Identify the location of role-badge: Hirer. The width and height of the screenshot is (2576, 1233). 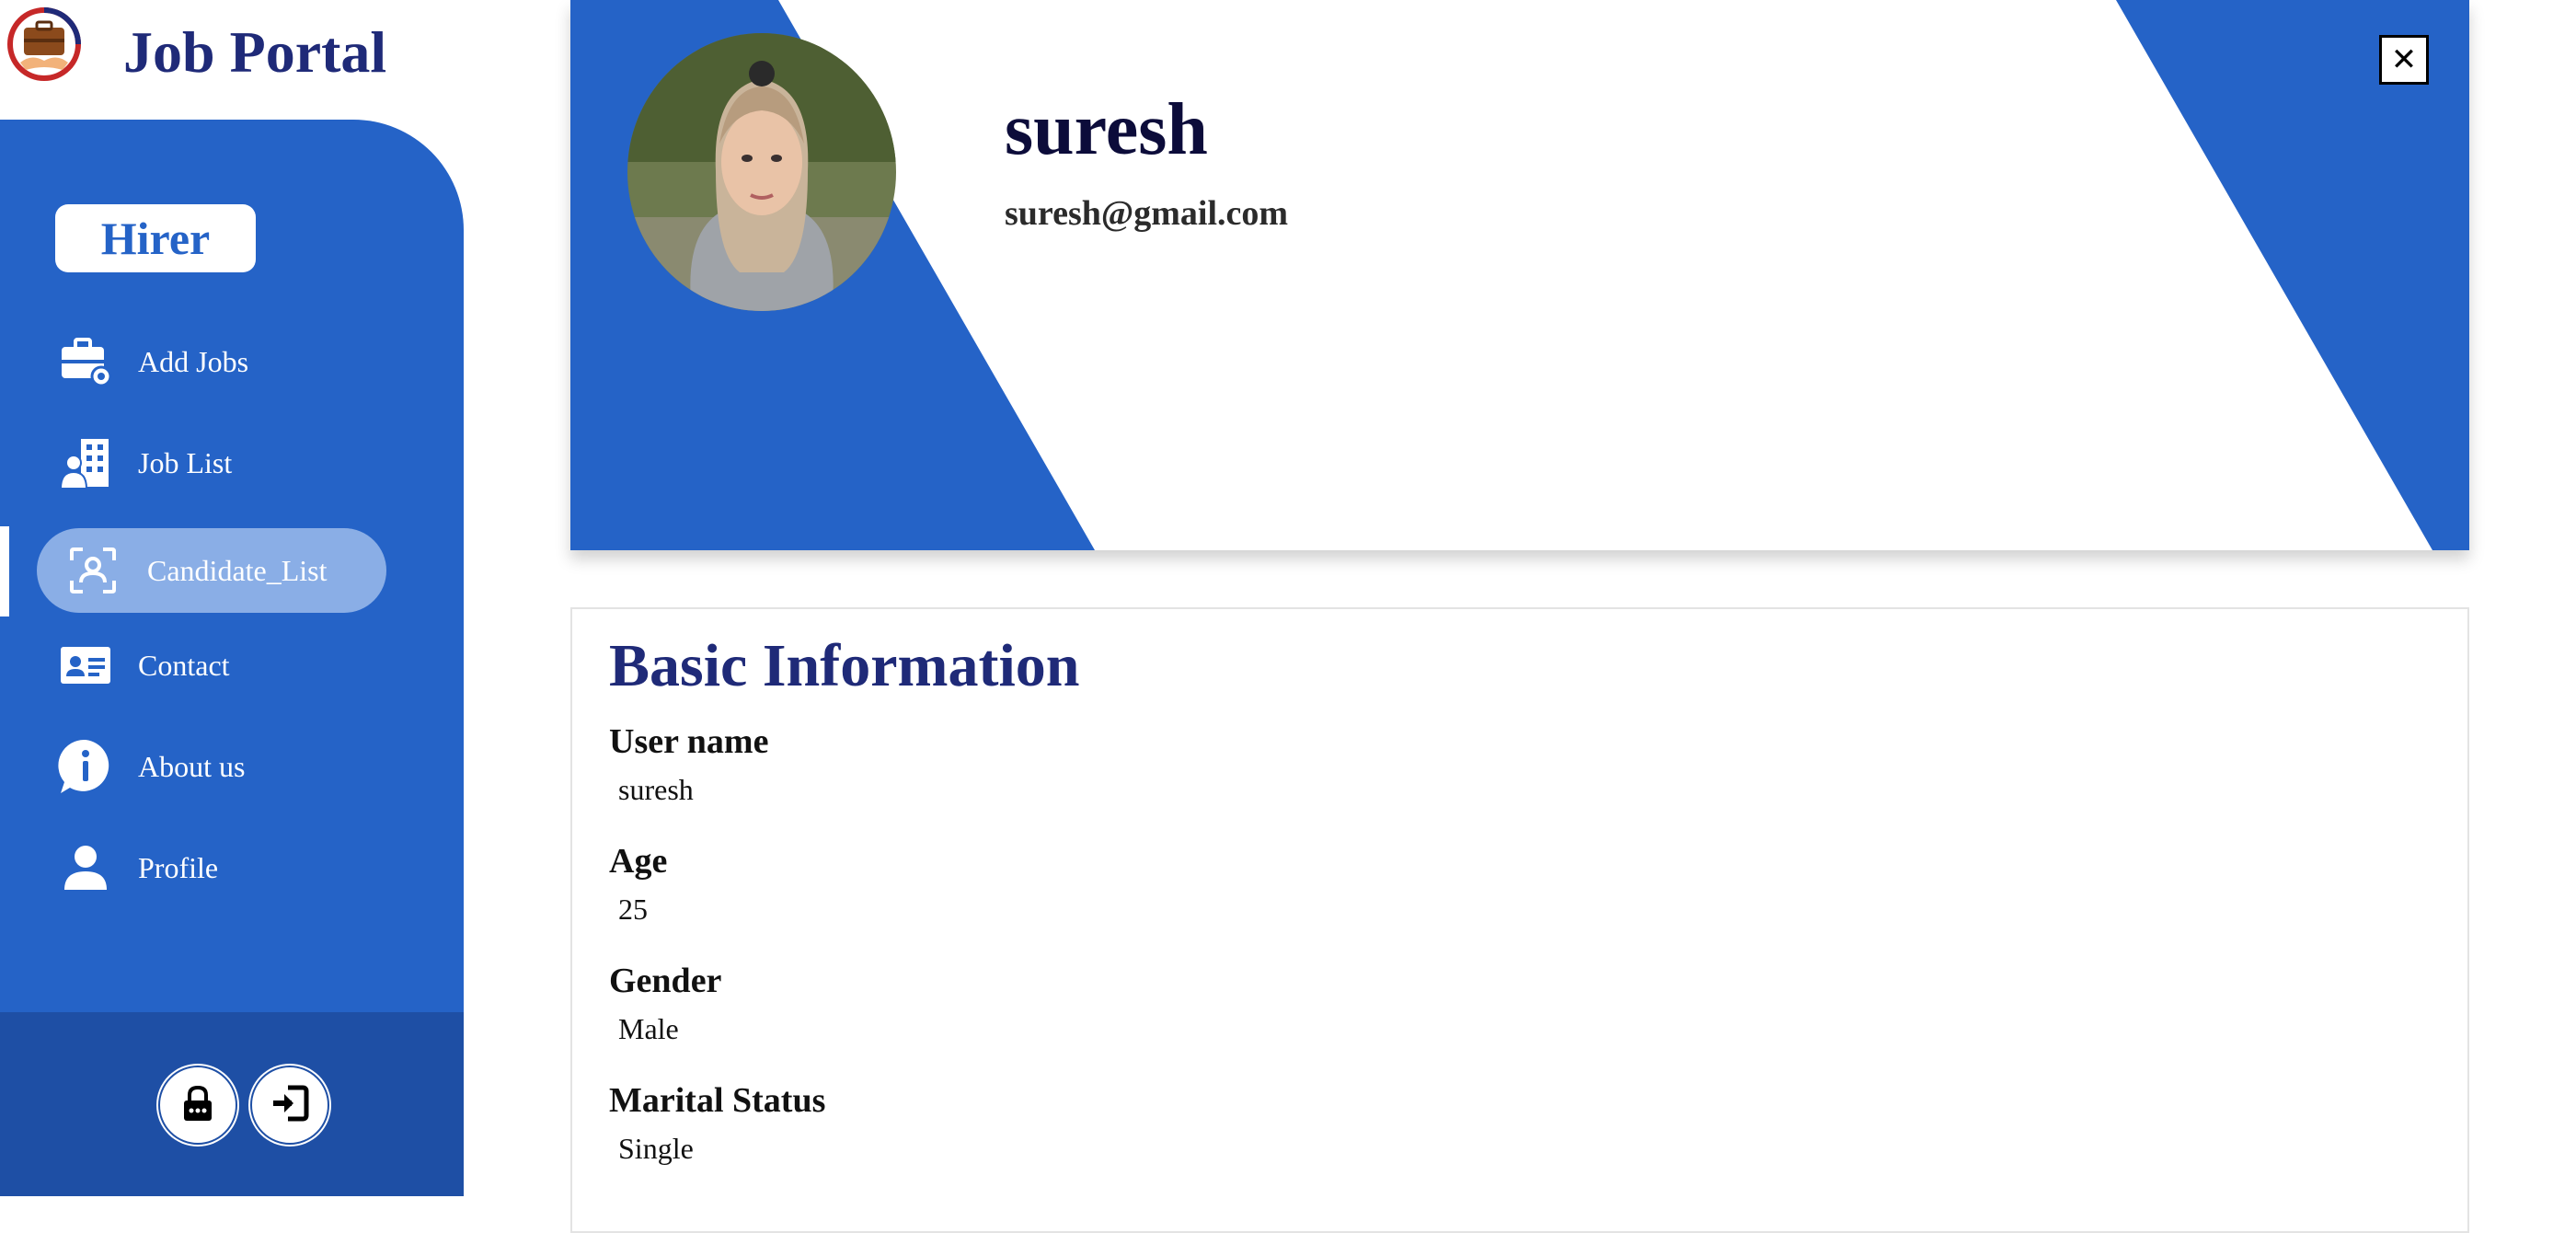
(155, 238).